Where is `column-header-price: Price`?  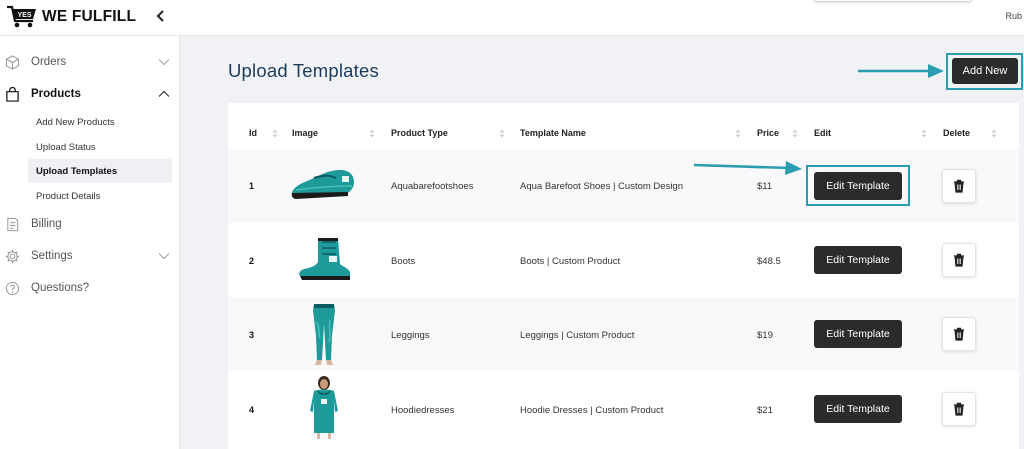 column-header-price: Price is located at coordinates (768, 133).